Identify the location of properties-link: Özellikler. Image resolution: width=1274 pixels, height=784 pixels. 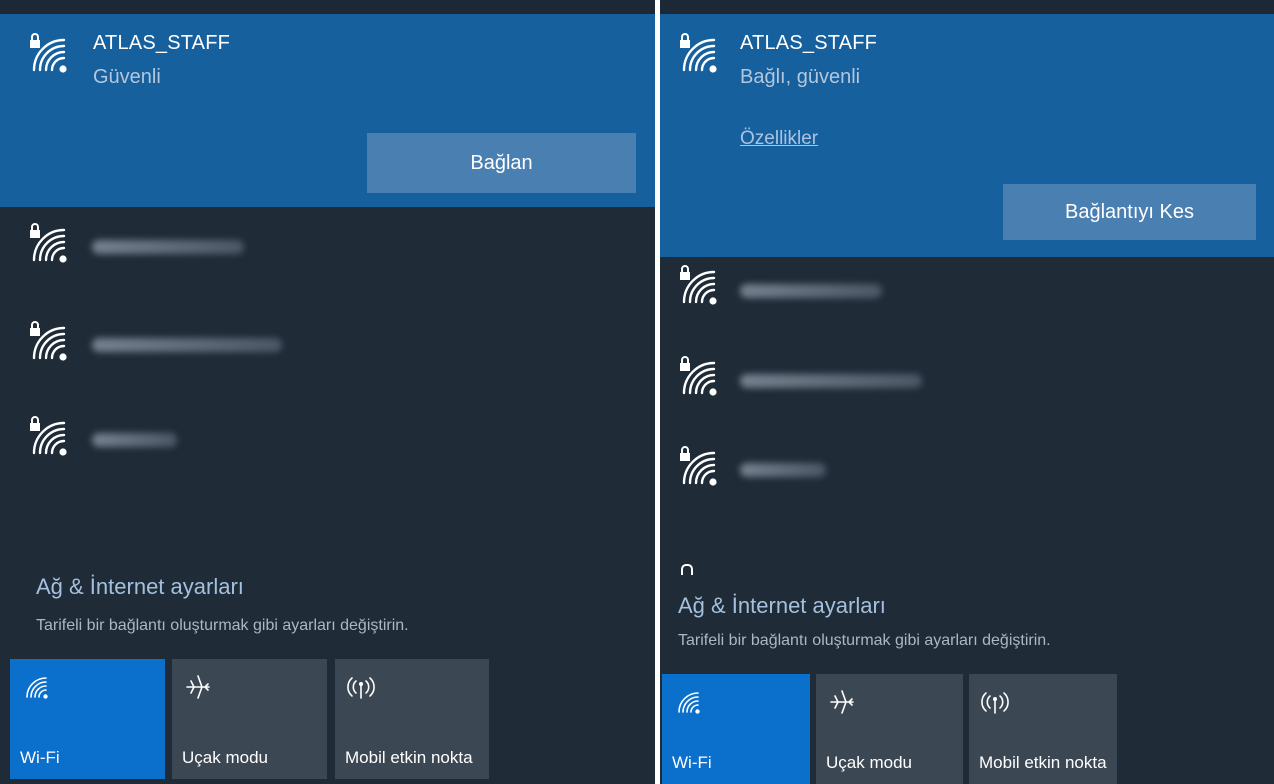
(779, 139).